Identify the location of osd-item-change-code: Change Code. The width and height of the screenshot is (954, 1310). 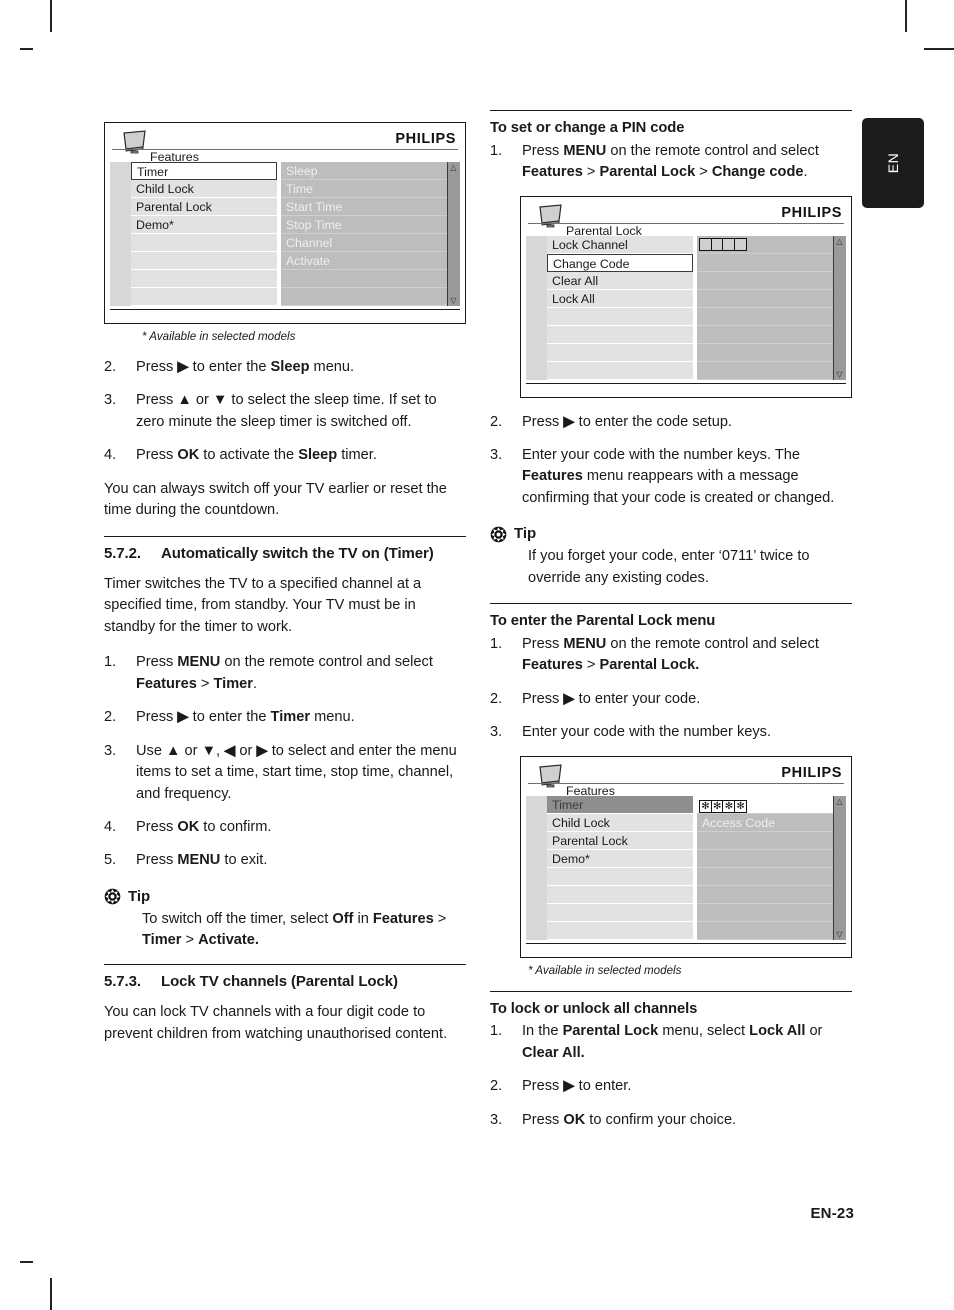
(620, 262).